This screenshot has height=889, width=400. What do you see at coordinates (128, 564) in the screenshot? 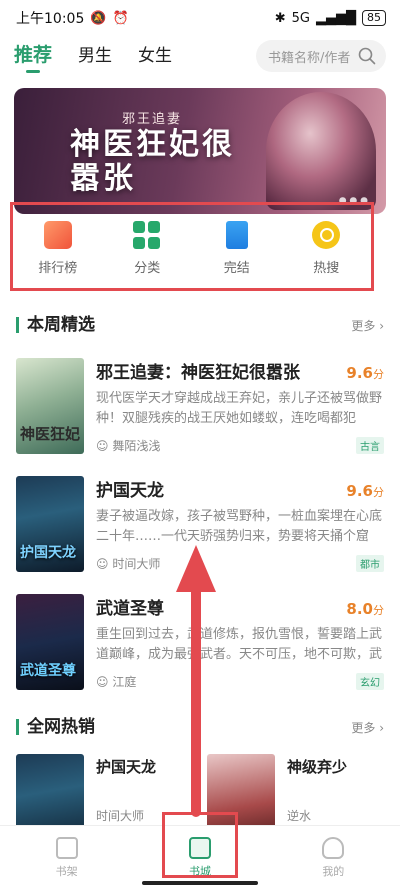
I see `book-author: ☺ 时间大师` at bounding box center [128, 564].